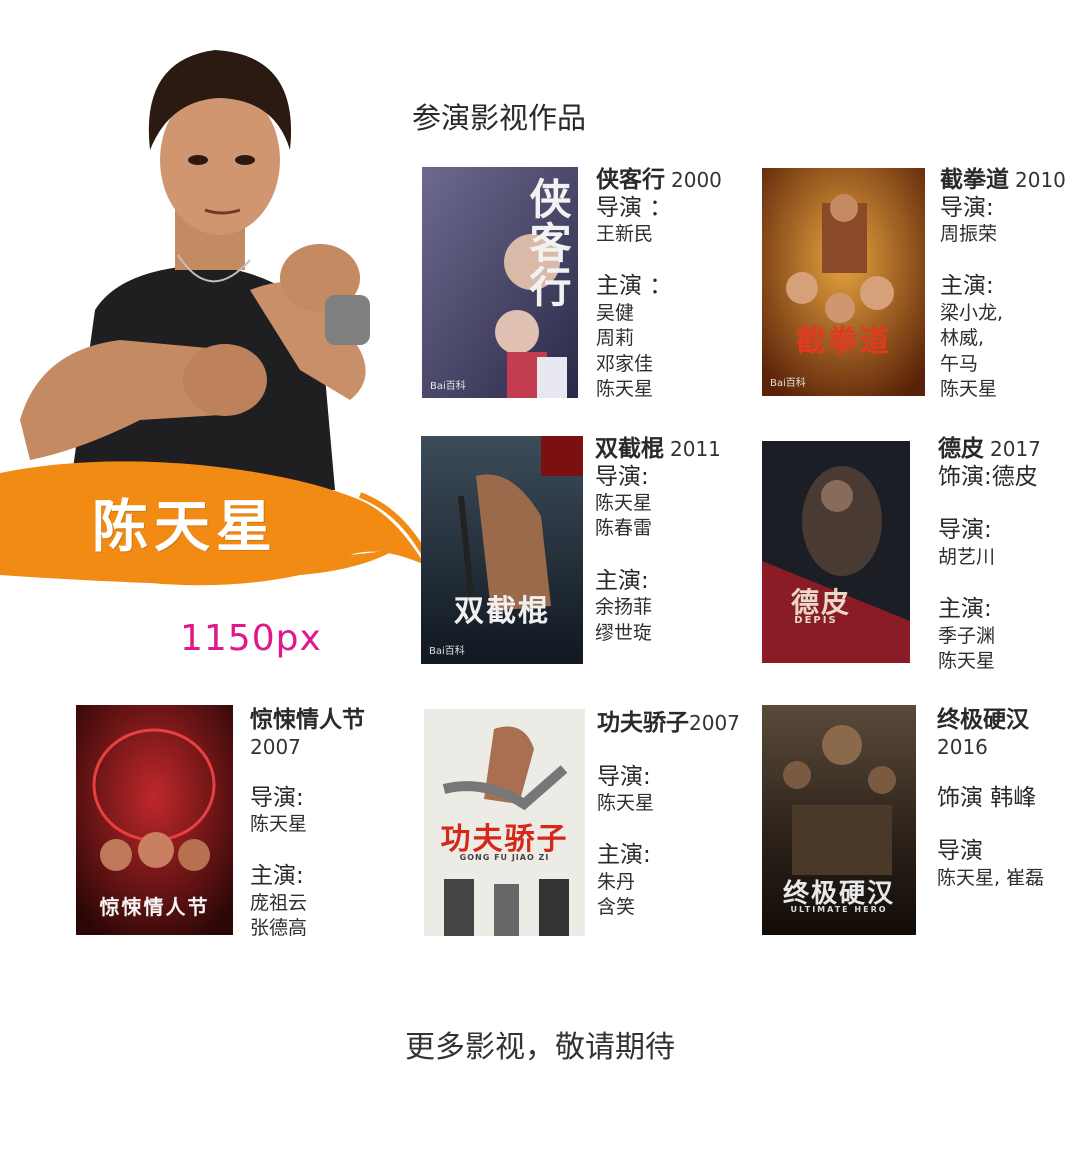  Describe the element at coordinates (658, 541) in the screenshot. I see `film-info-shuangjiegun: 双截棍 2011 导演: 陈天星 陈春雷 主演: 余扬菲 缪世琁` at that location.